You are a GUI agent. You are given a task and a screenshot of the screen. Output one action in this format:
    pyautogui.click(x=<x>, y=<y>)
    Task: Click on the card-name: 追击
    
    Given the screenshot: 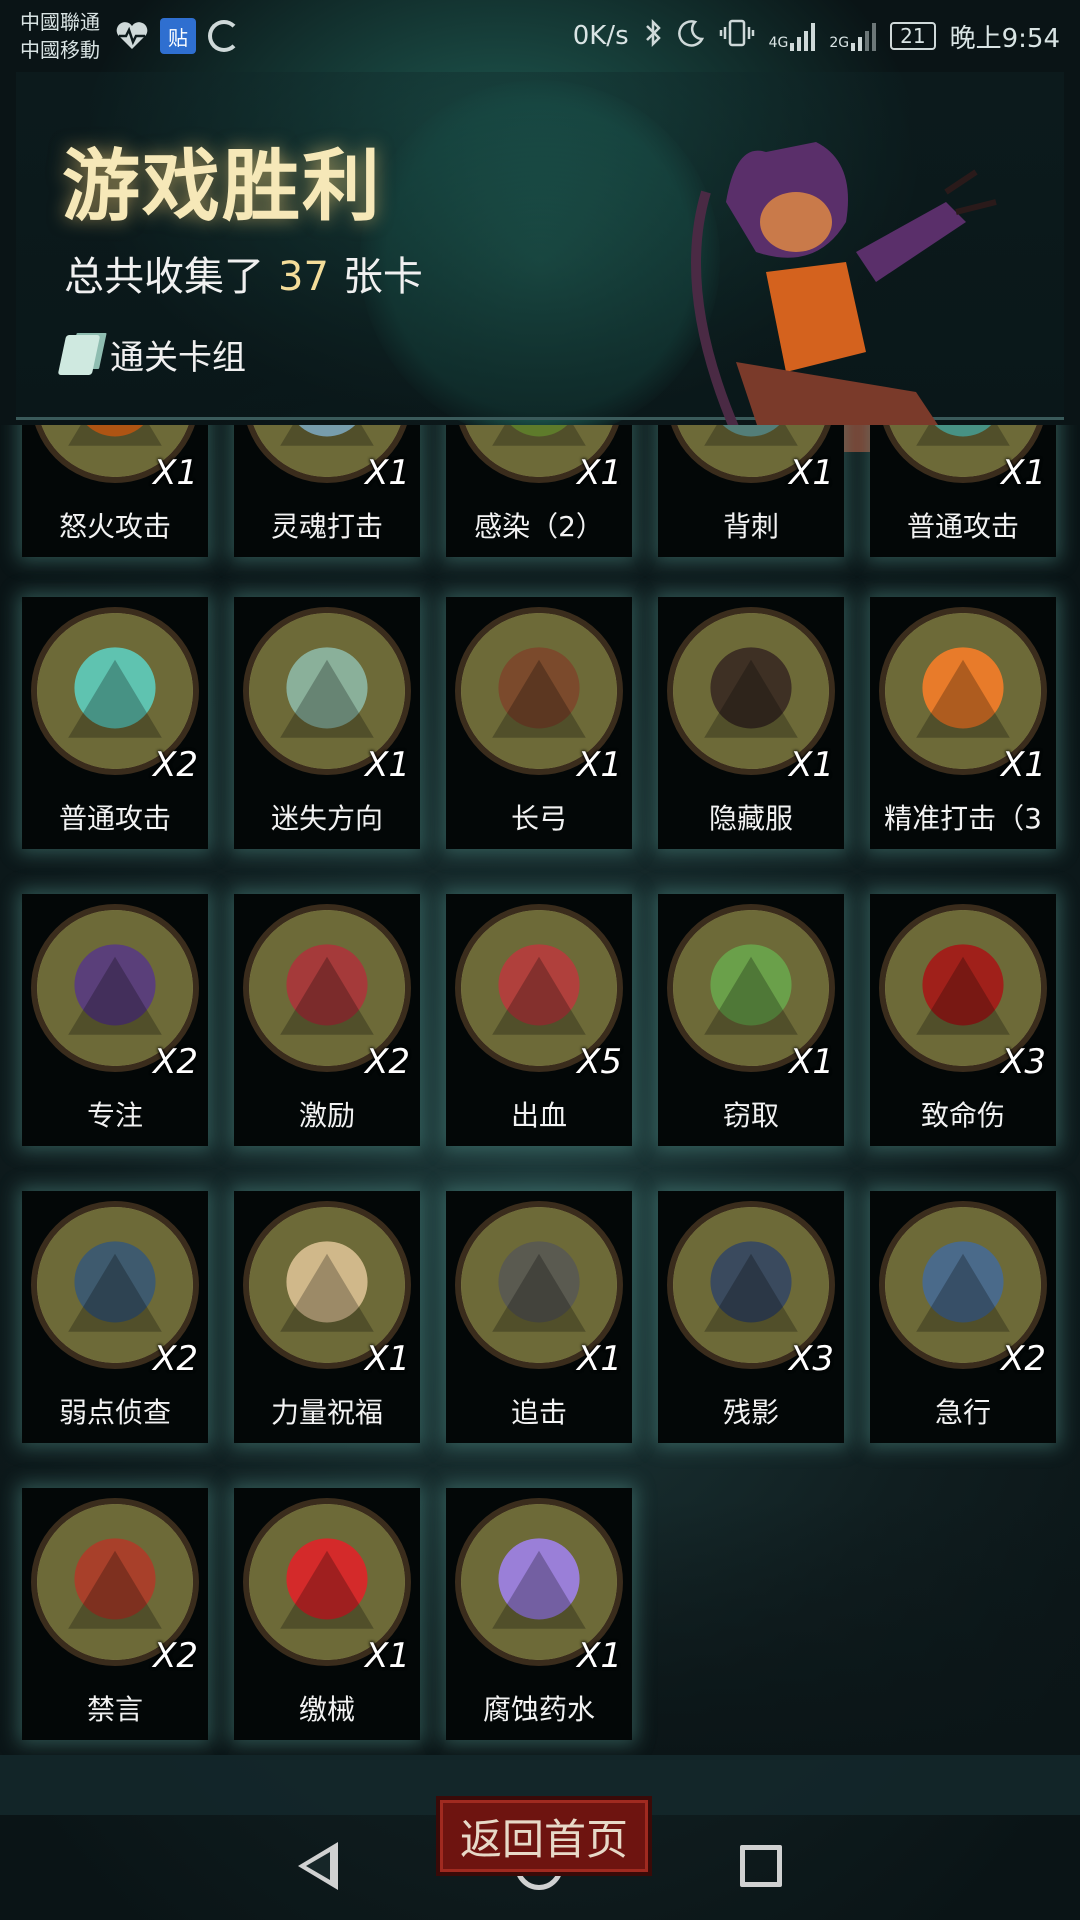 What is the action you would take?
    pyautogui.click(x=538, y=1412)
    